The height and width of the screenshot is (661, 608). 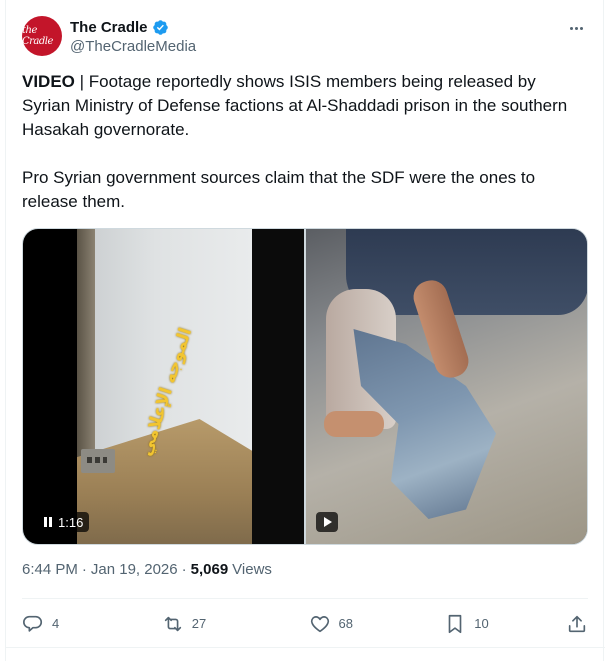 What do you see at coordinates (481, 623) in the screenshot?
I see `bookmark-count: 10` at bounding box center [481, 623].